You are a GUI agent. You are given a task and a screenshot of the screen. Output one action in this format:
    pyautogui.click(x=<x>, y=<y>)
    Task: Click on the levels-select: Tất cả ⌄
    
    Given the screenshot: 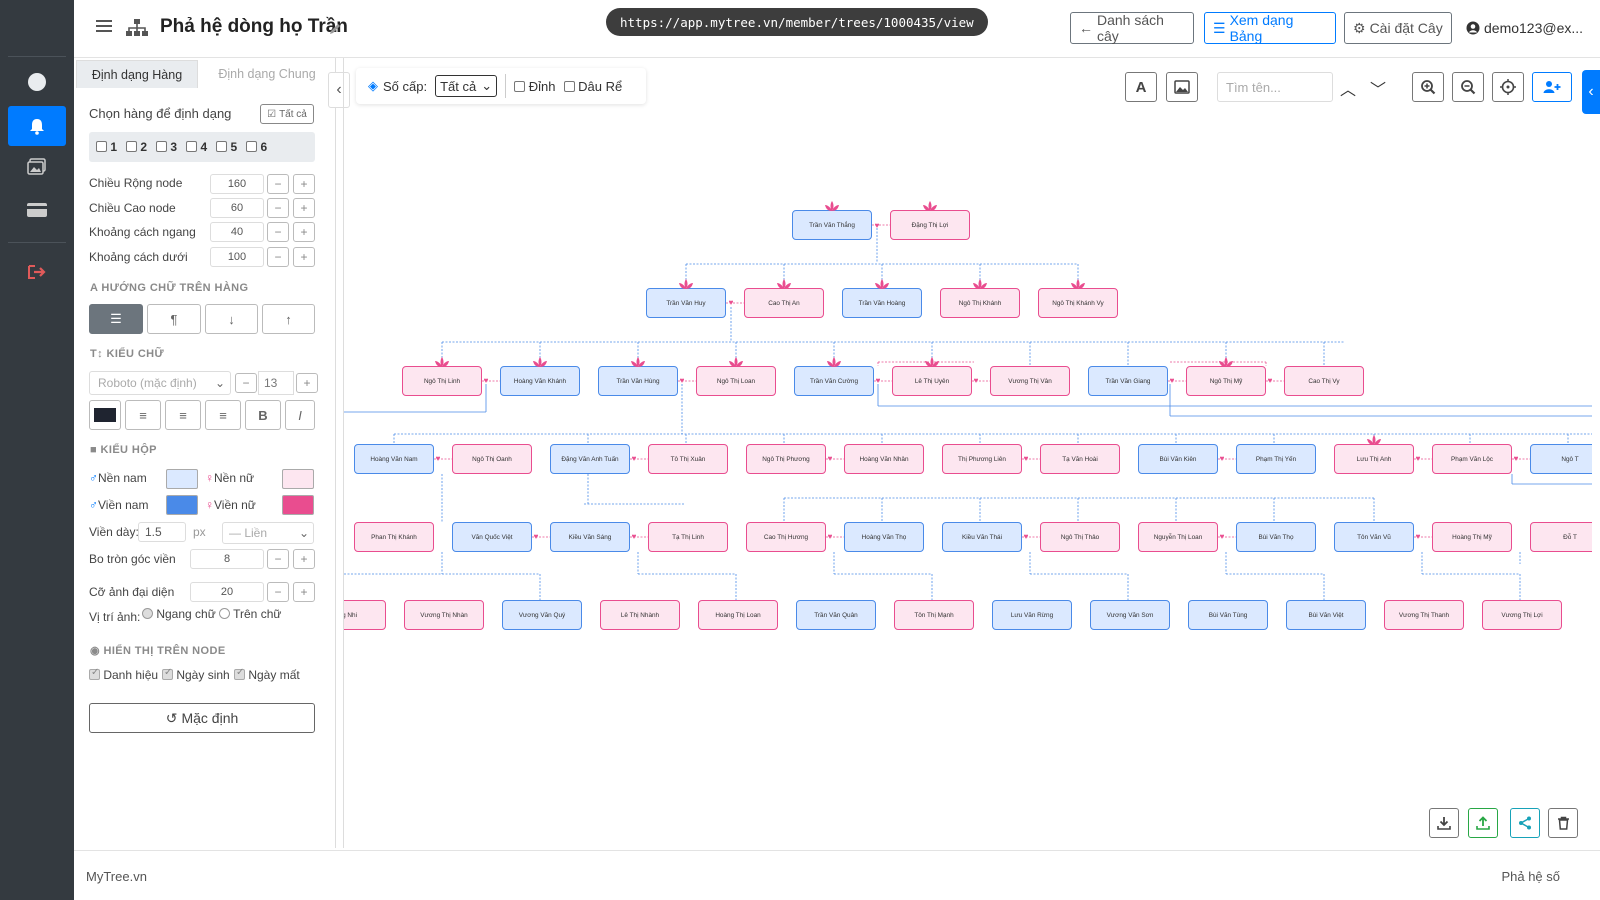 What is the action you would take?
    pyautogui.click(x=466, y=86)
    